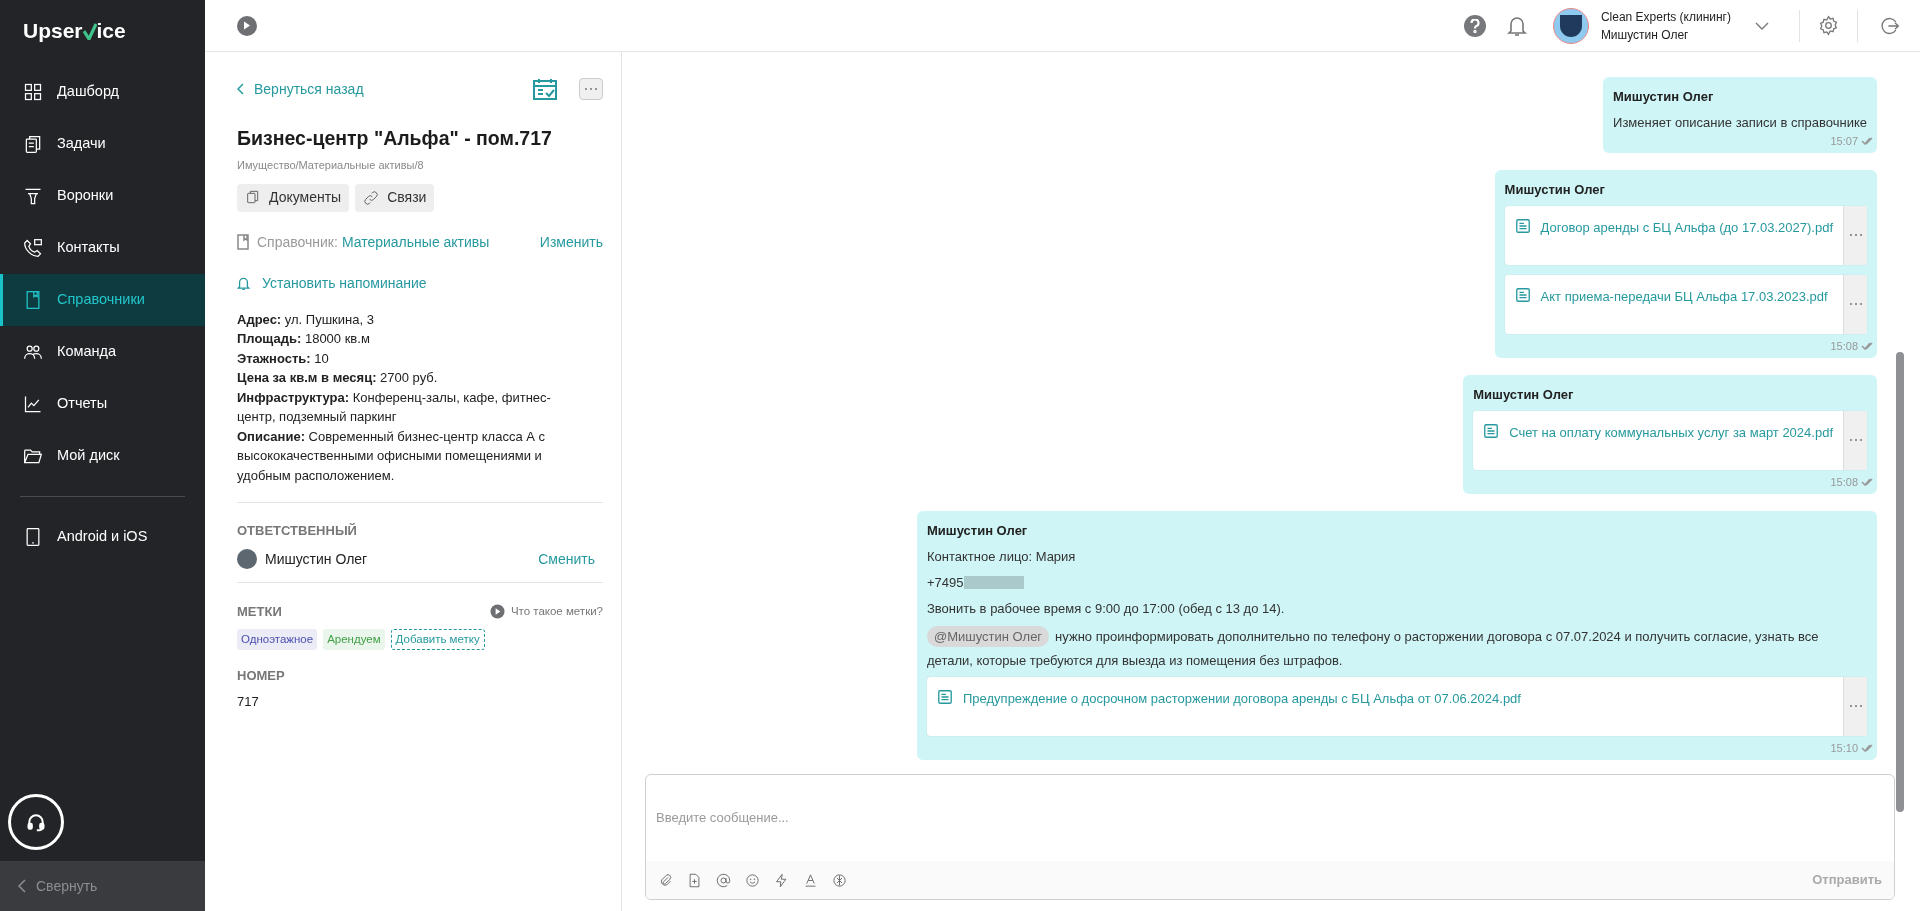  What do you see at coordinates (33, 404) in the screenshot?
I see `line-chart-icon` at bounding box center [33, 404].